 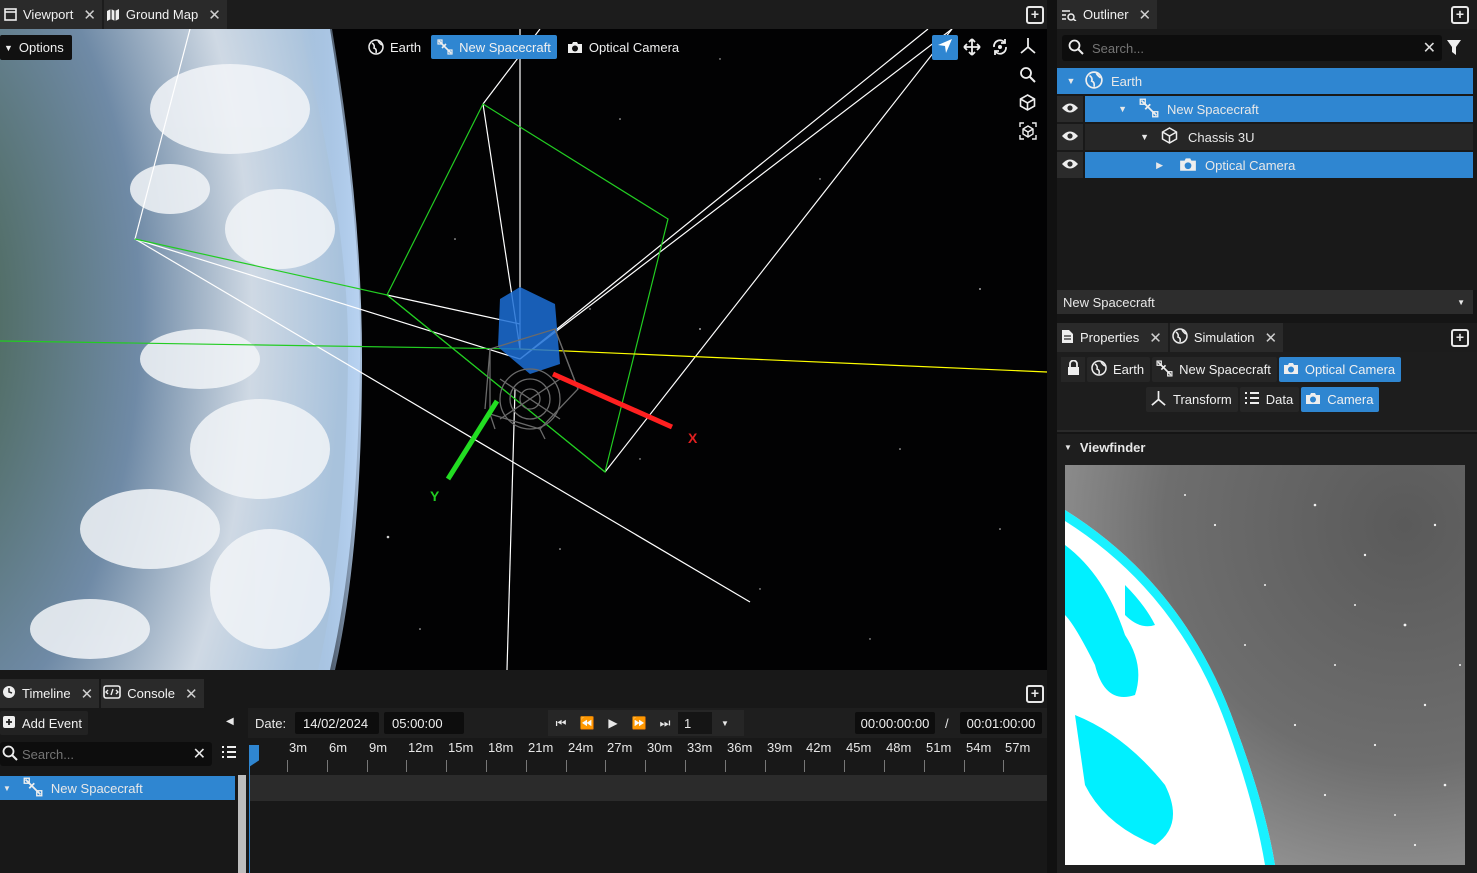 I want to click on component-tabs: Transform Data Camera, so click(x=1263, y=399).